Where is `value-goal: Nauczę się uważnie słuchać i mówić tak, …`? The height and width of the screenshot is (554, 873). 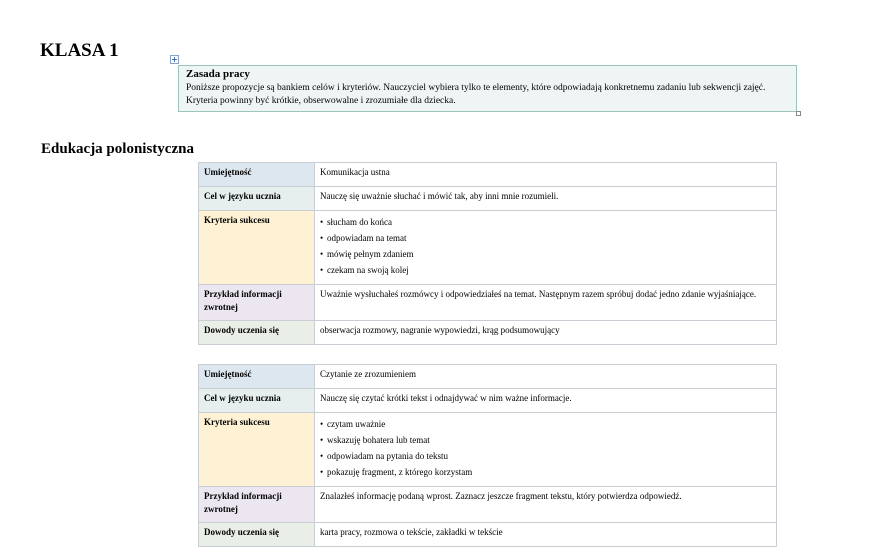 value-goal: Nauczę się uważnie słuchać i mówić tak, … is located at coordinates (545, 198).